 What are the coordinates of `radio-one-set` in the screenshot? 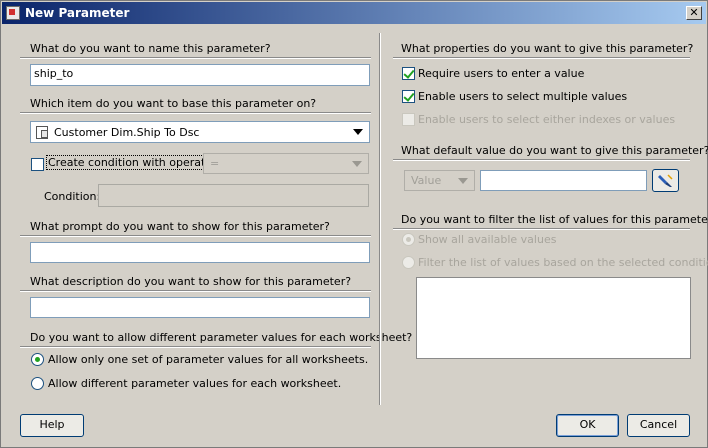 It's located at (37, 359).